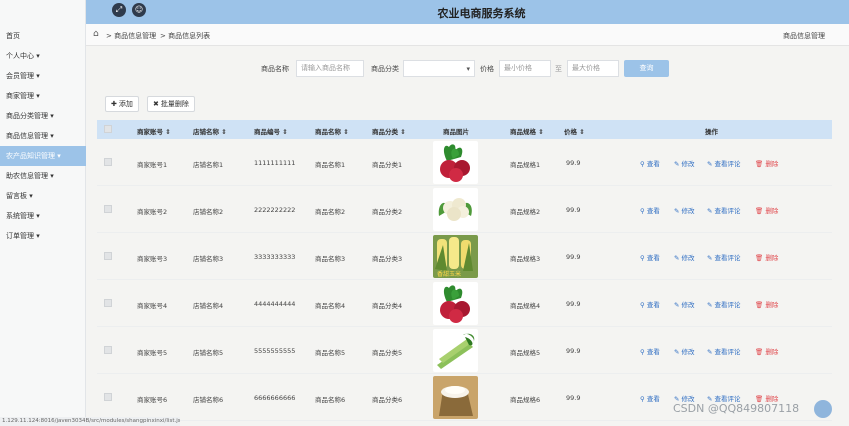 Image resolution: width=849 pixels, height=426 pixels. I want to click on cell-category: 商品分类1, so click(387, 165).